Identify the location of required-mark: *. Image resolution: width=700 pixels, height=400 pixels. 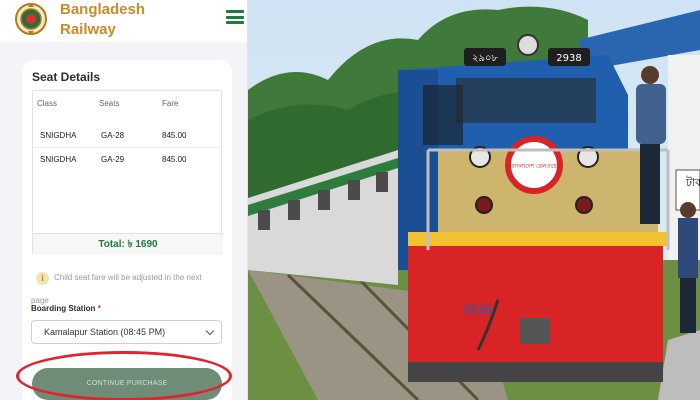
(99, 308).